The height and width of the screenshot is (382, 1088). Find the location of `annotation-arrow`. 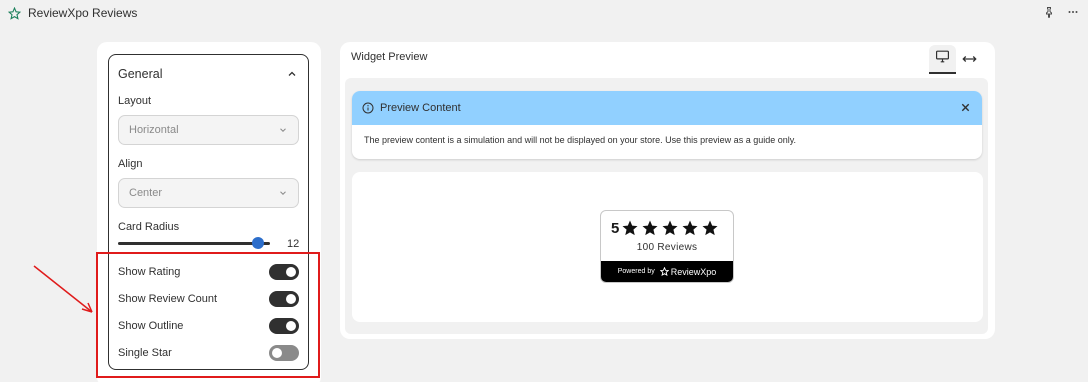

annotation-arrow is located at coordinates (63, 289).